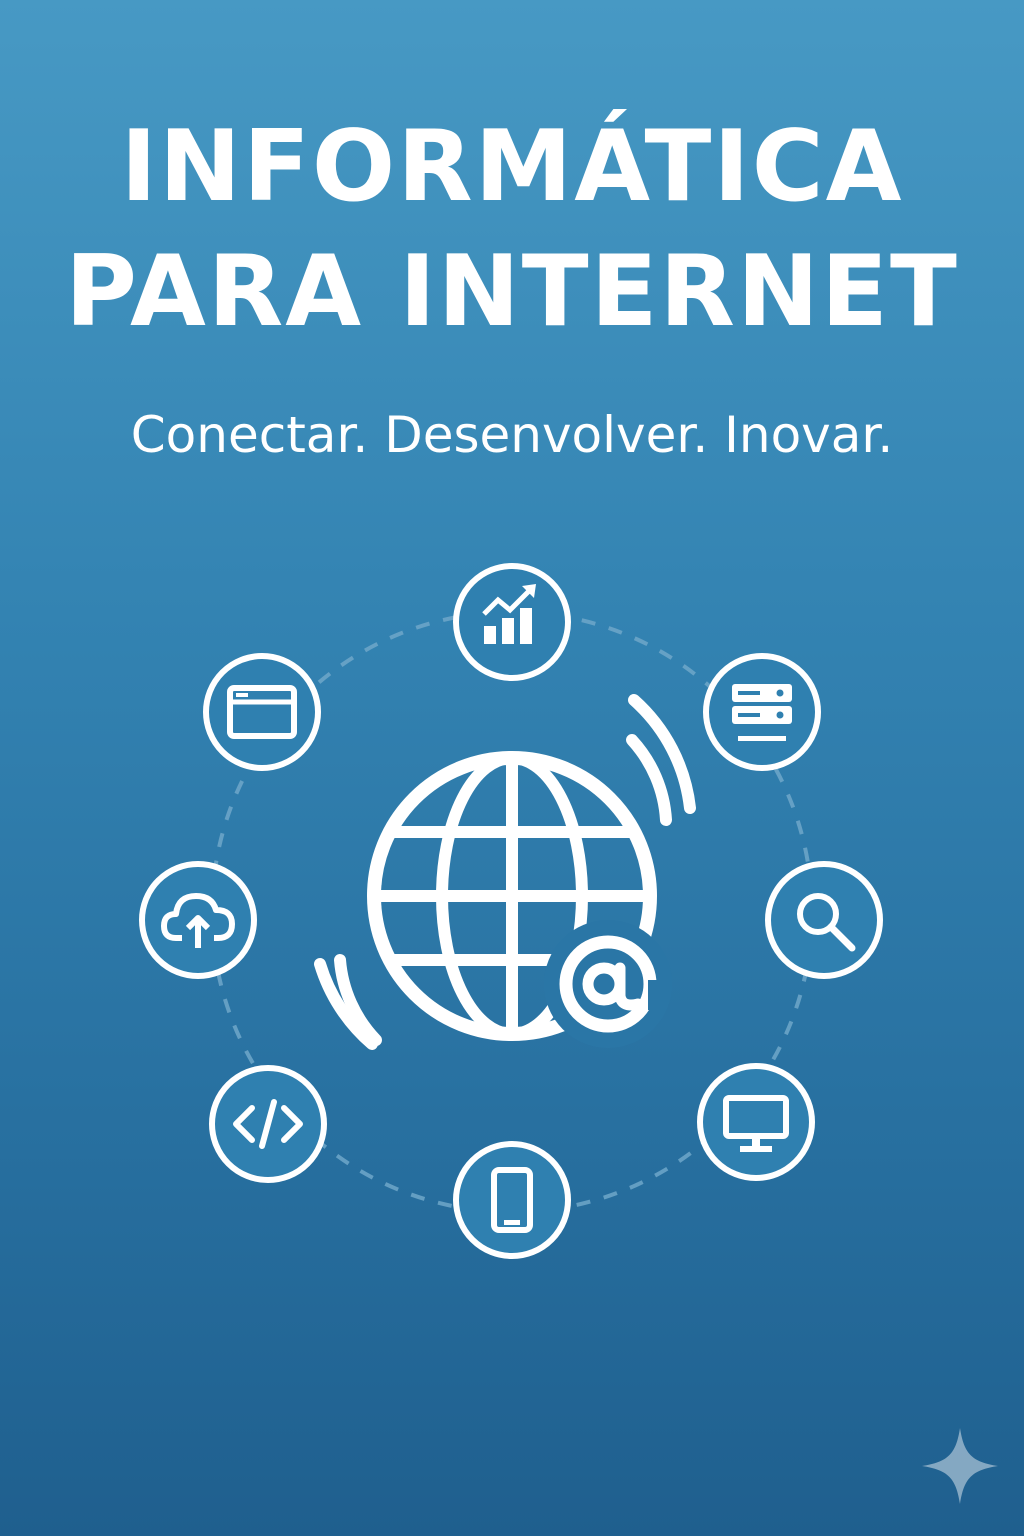 Image resolution: width=1024 pixels, height=1536 pixels. Describe the element at coordinates (762, 712) in the screenshot. I see `server-icon` at that location.